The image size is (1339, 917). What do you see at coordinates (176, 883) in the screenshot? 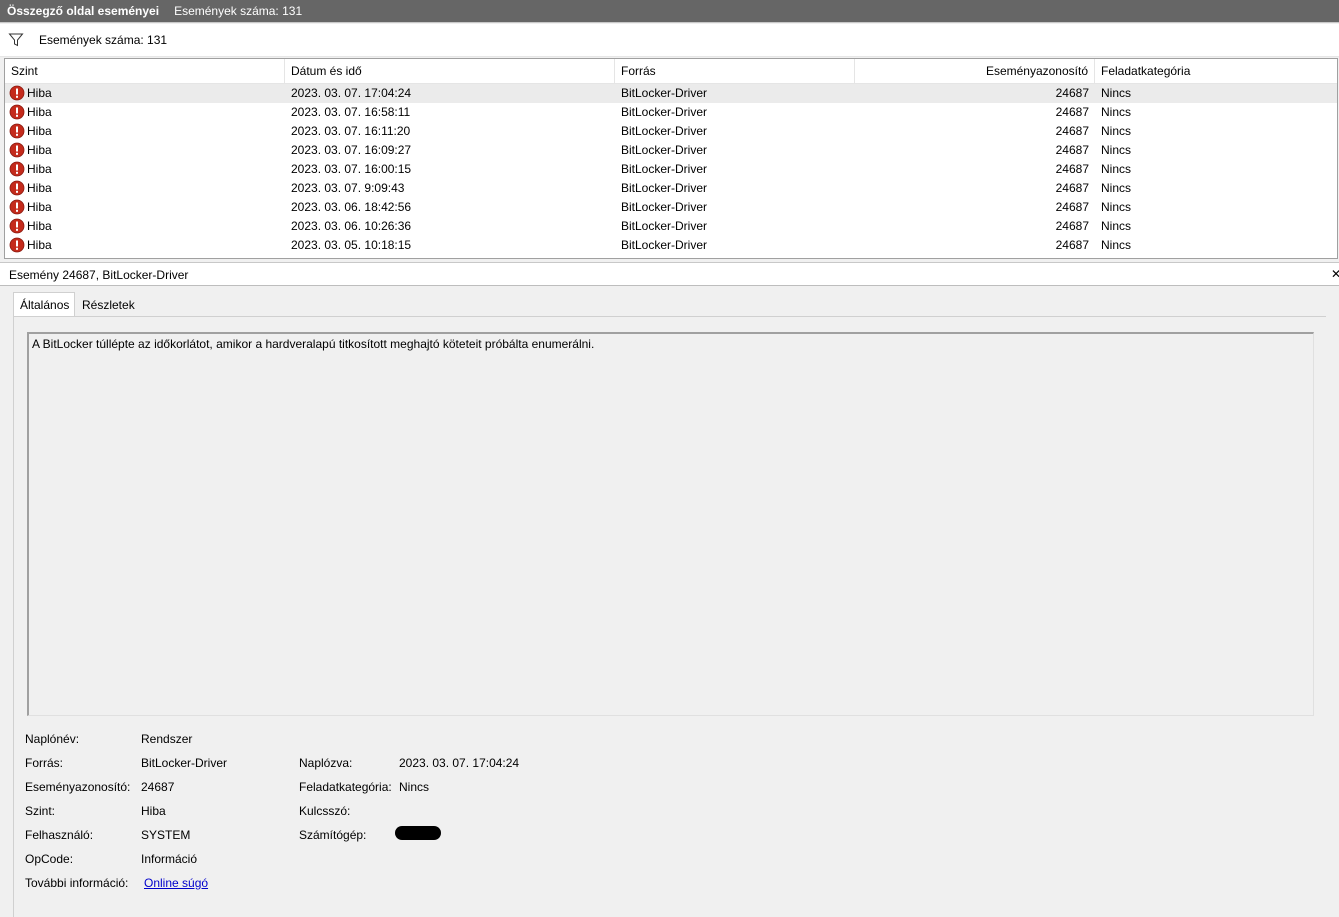
I see `online-help-link: Online súgó` at bounding box center [176, 883].